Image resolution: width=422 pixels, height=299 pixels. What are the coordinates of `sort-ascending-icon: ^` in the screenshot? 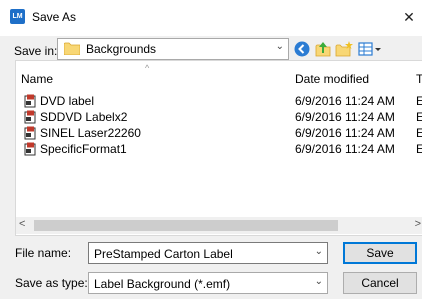 It's located at (147, 68).